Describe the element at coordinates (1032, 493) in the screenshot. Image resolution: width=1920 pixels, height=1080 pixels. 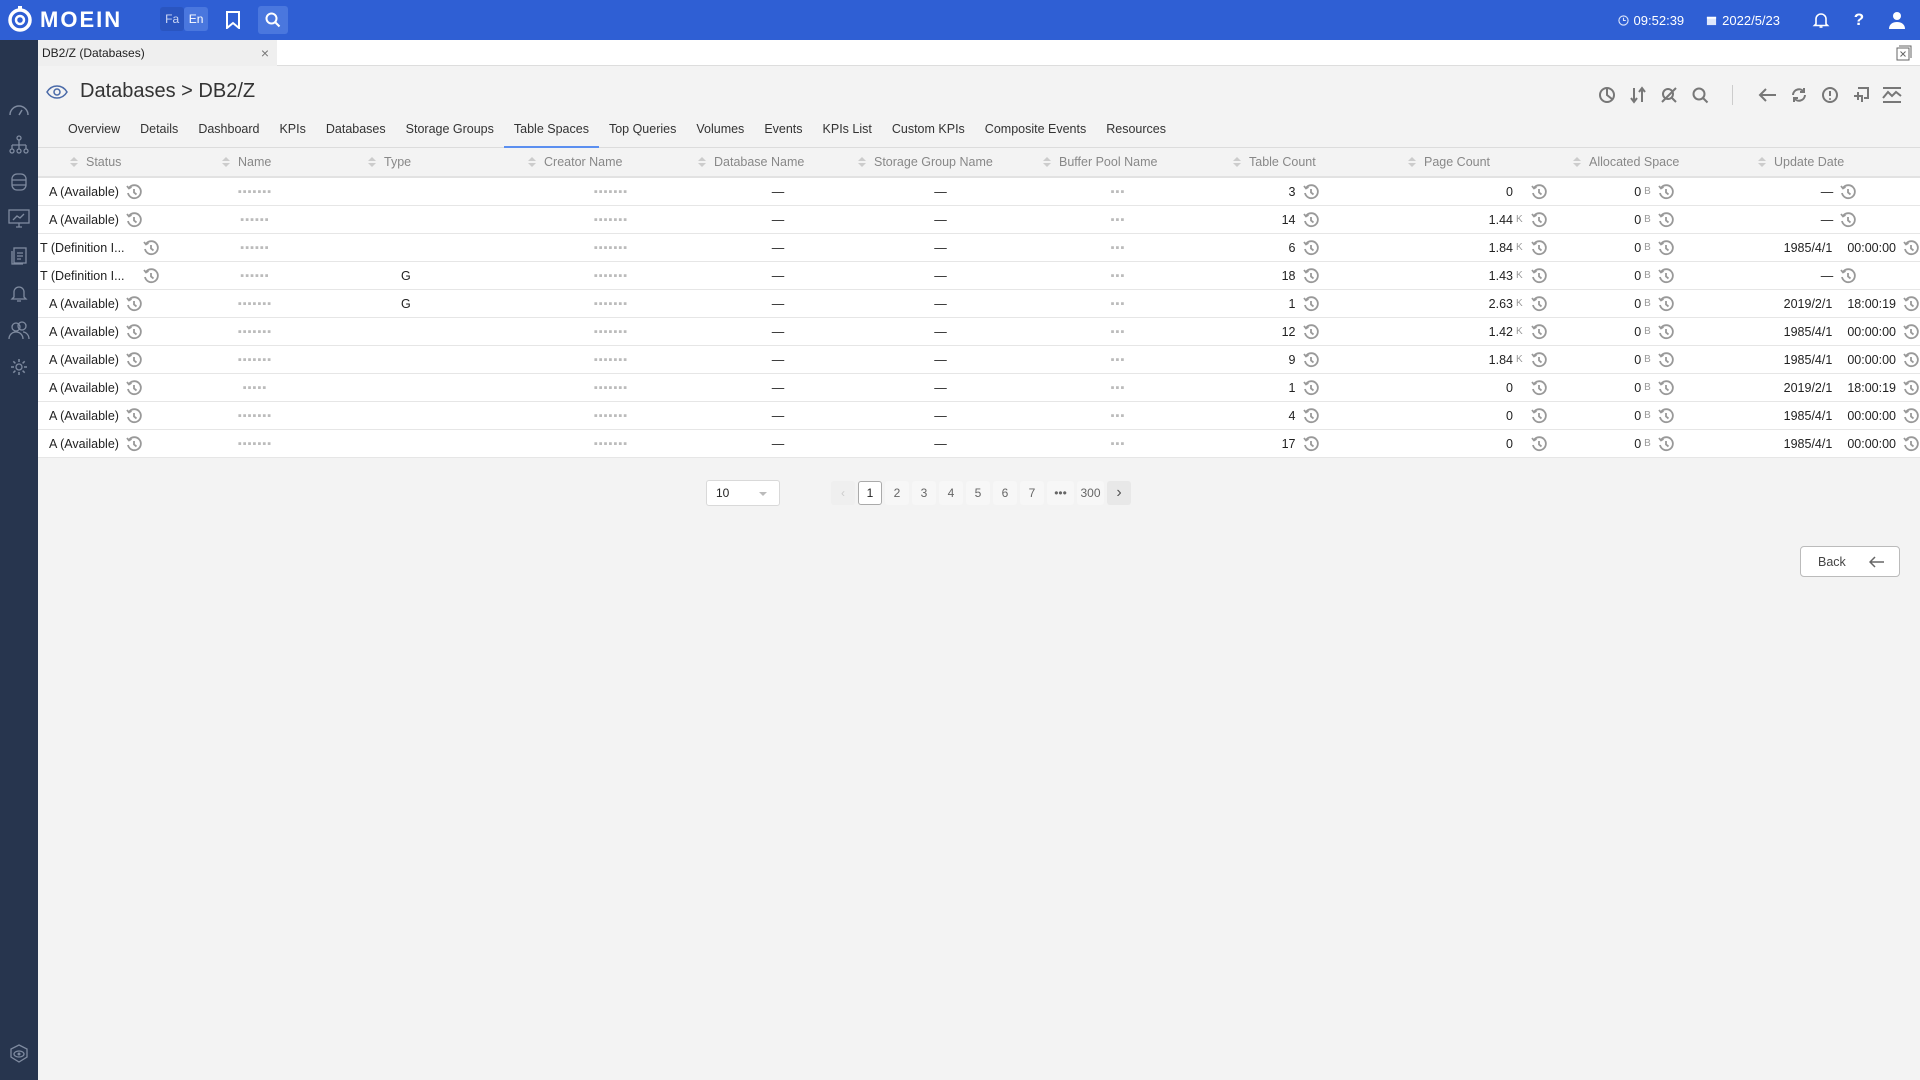
I see `page-button: 7` at that location.